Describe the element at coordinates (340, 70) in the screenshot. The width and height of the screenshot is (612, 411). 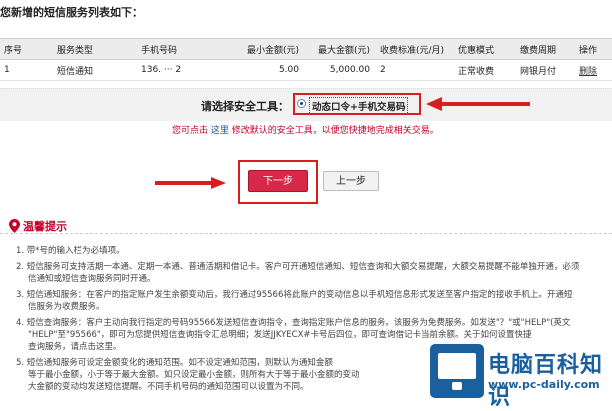
I see `cell-max-amount: 5,000.00` at that location.